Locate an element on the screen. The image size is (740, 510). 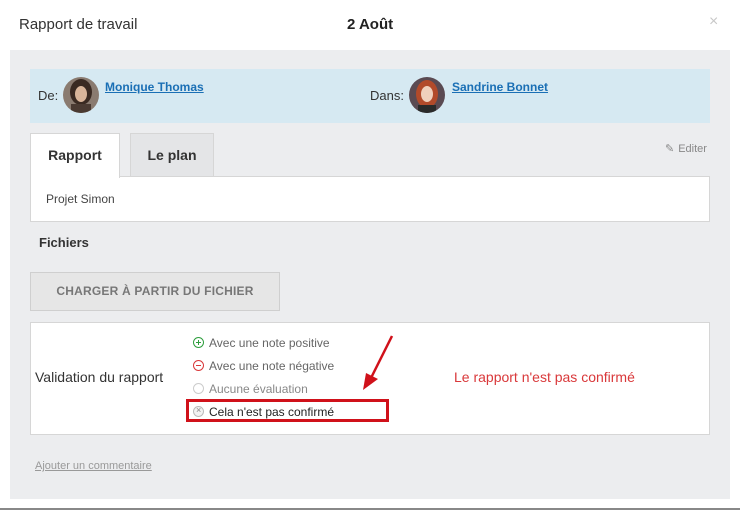
option-positive: Avec une note positive is located at coordinates (261, 343).